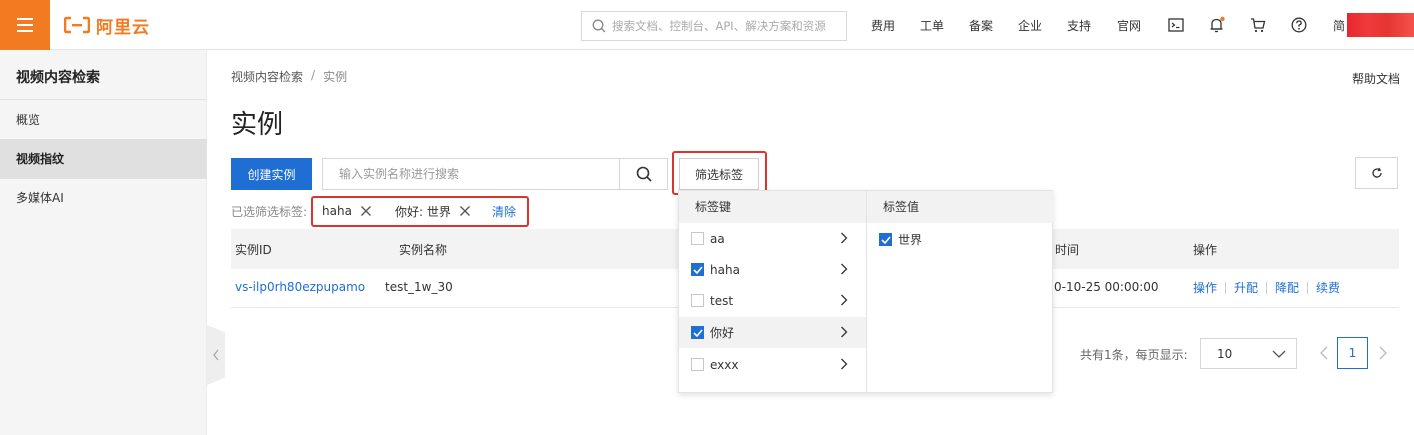 This screenshot has height=435, width=1414. Describe the element at coordinates (981, 26) in the screenshot. I see `nav-icp: 备案` at that location.